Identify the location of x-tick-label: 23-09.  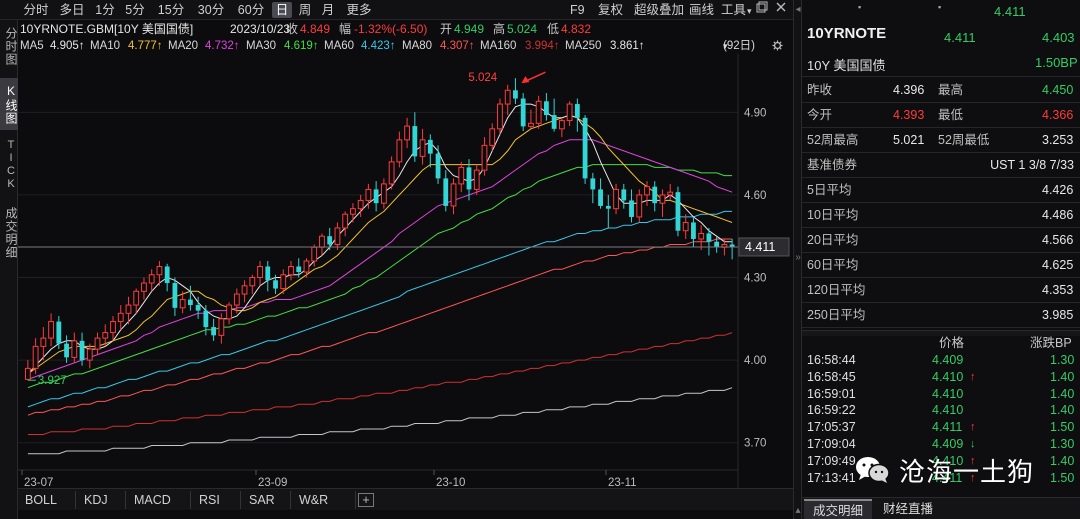
(272, 482).